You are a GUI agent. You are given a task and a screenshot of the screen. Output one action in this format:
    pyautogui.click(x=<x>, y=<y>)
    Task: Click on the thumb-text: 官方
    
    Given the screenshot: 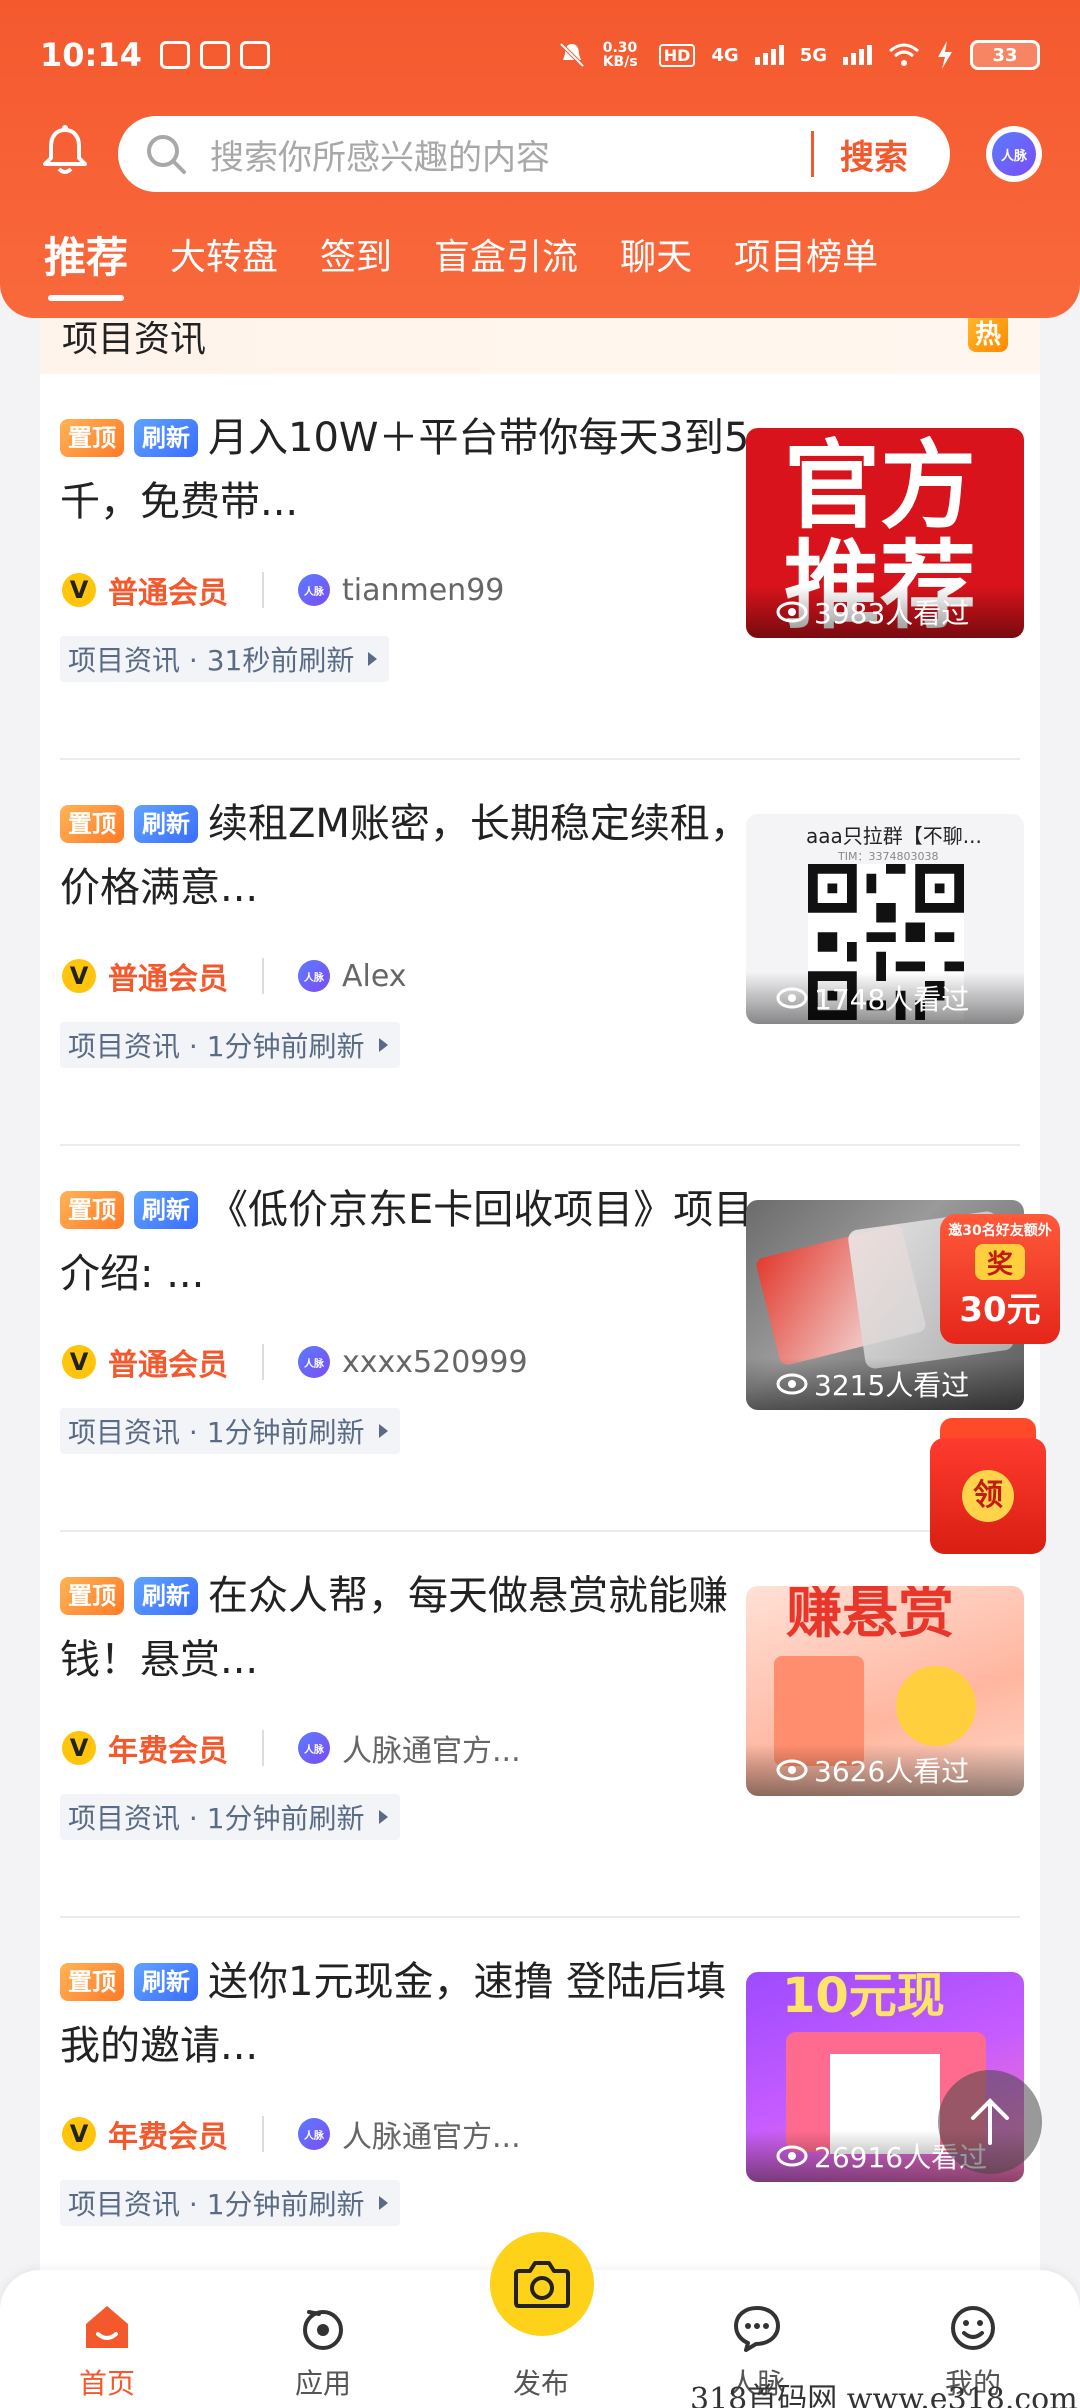 What is the action you would take?
    pyautogui.click(x=880, y=486)
    